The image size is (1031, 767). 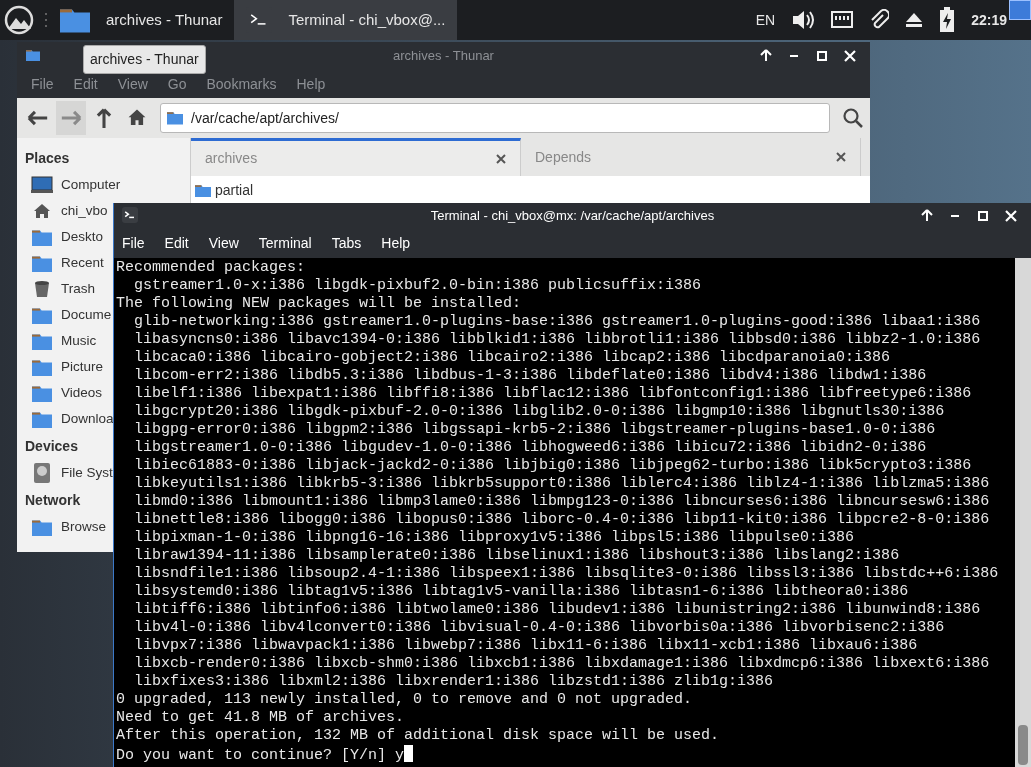 I want to click on terminal-line: libmd0:i386 libmount1:i386 libmp3lame0:i386 libmpg123-0:i386 libncurses6:i386 libncursesw6:i386, so click(x=561, y=501).